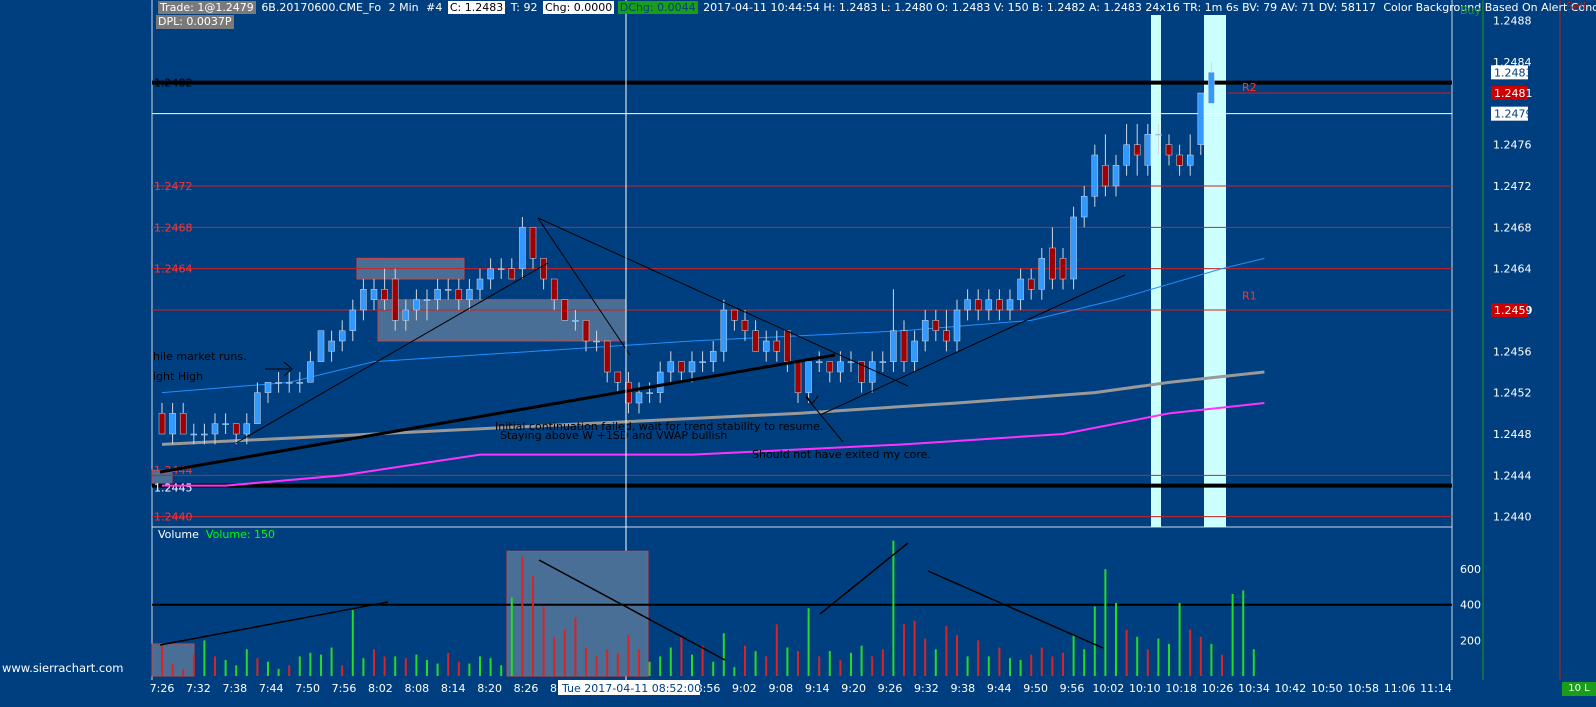 The height and width of the screenshot is (707, 1596). Describe the element at coordinates (195, 22) in the screenshot. I see `dpl-label: DPL: 0.0037P` at that location.